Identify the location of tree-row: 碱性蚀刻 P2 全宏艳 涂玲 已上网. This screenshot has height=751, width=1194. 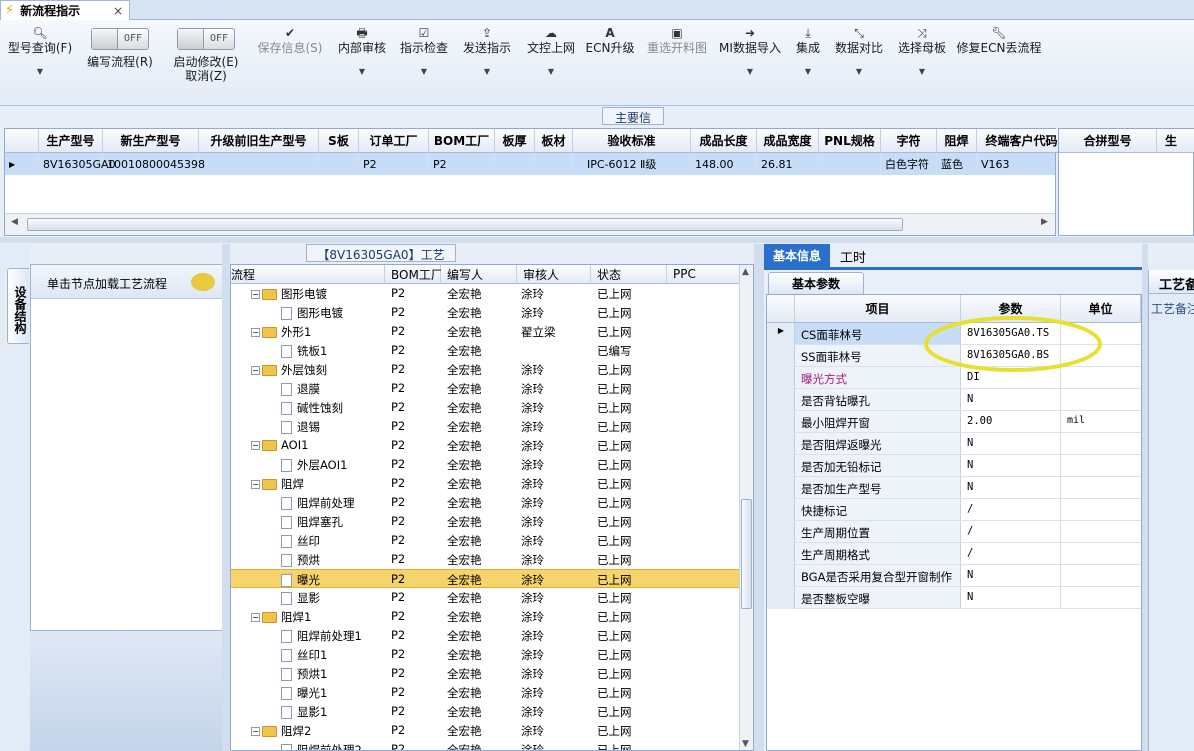
(487, 407).